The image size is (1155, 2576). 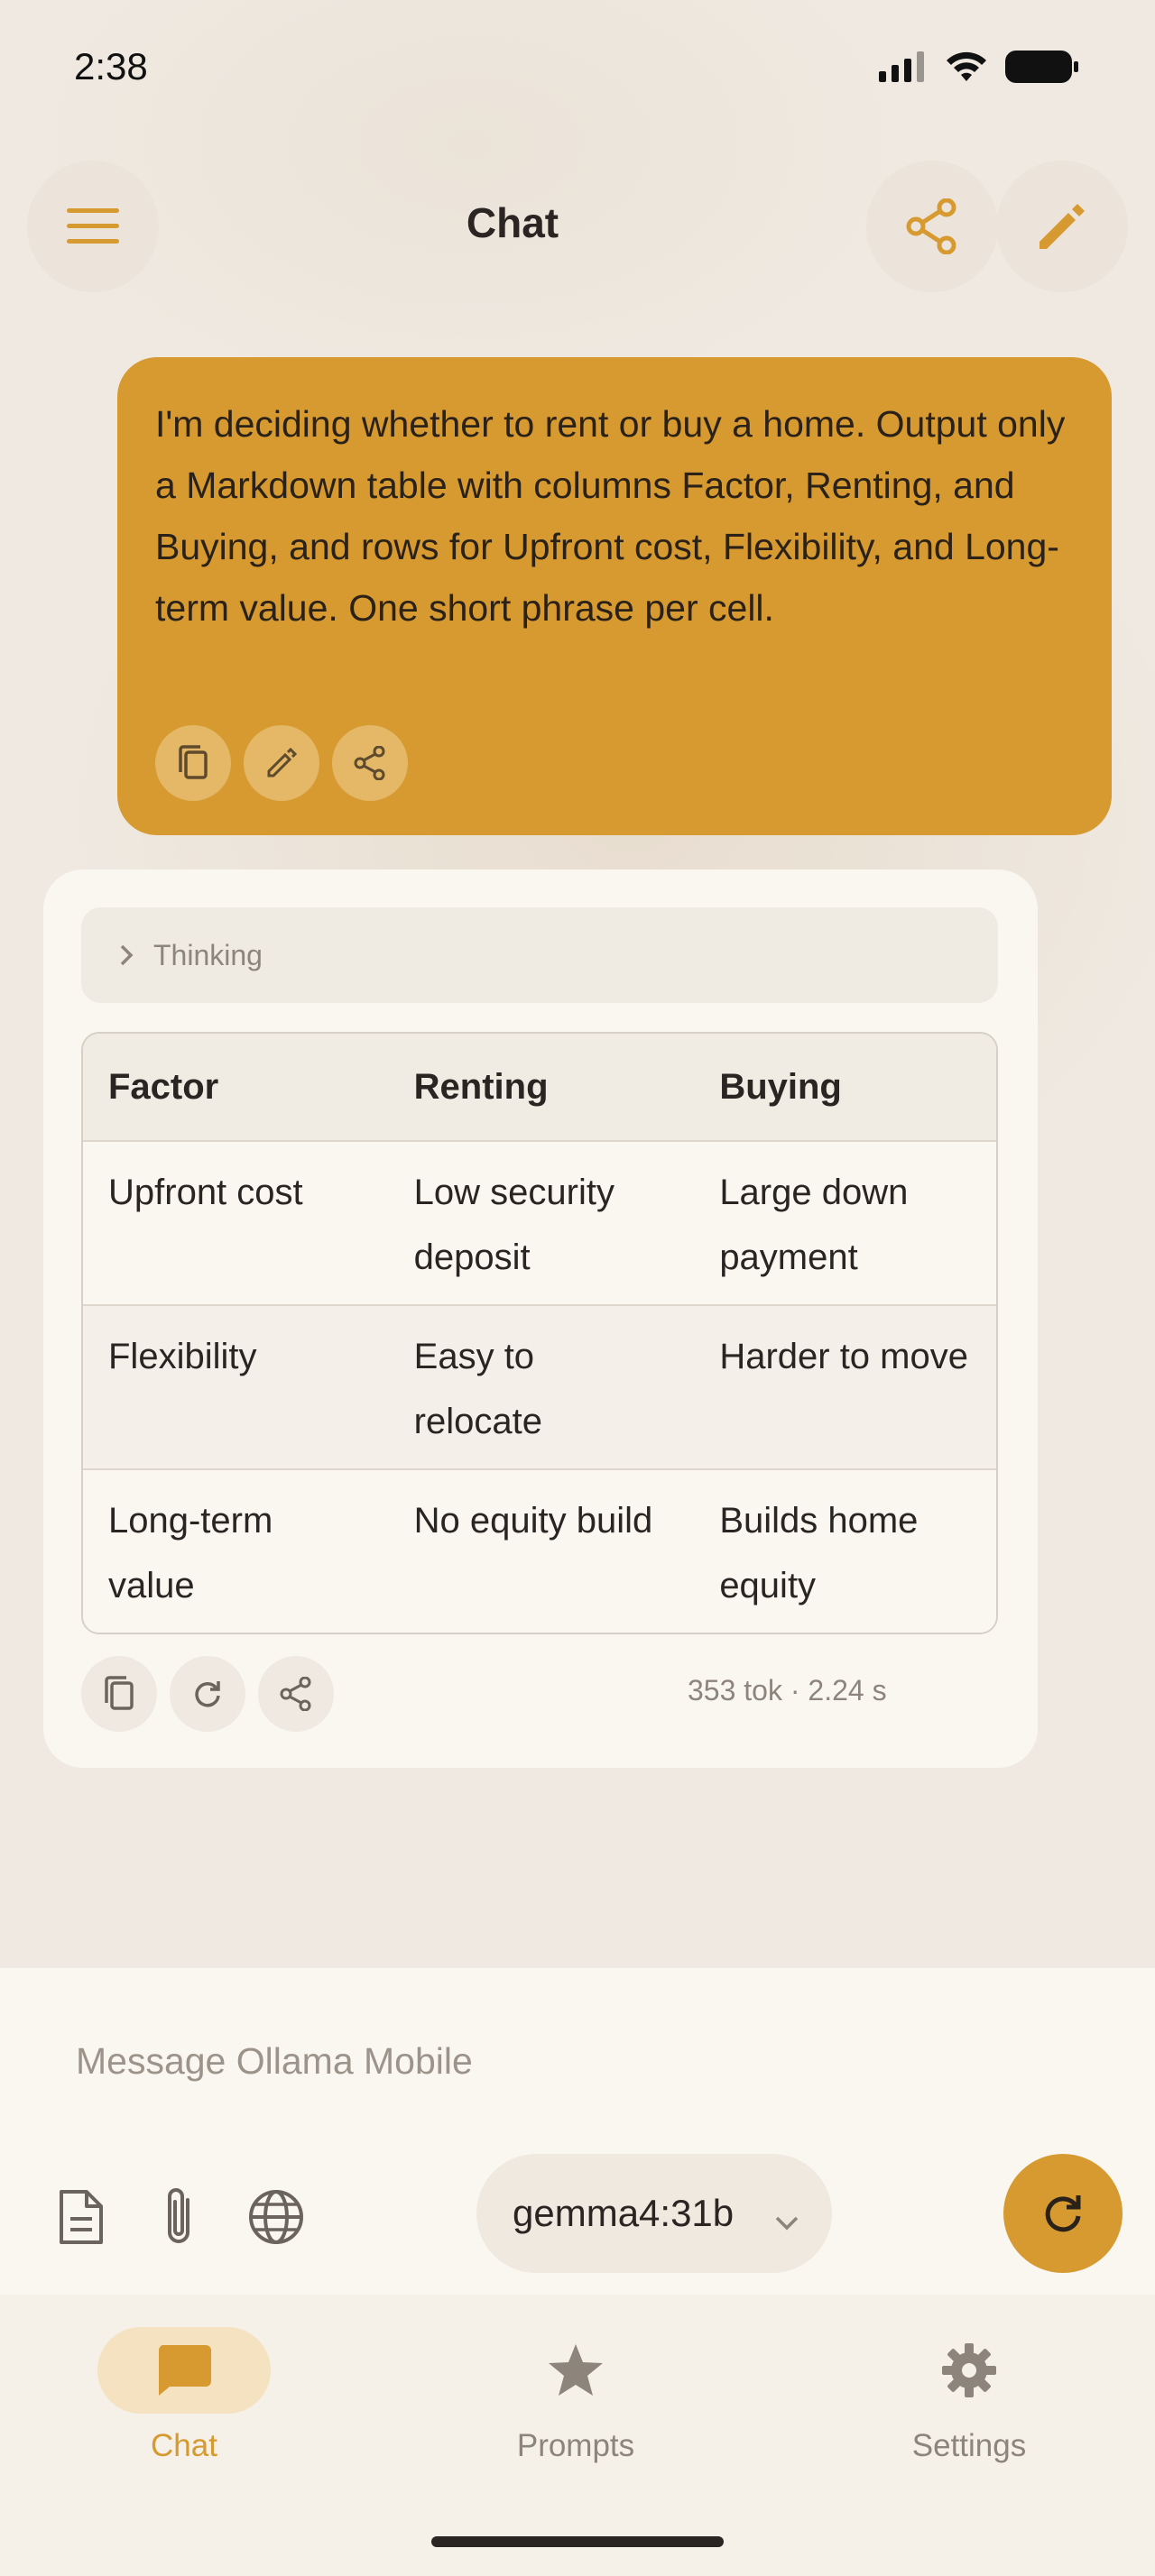 I want to click on attach-document-button, so click(x=81, y=2217).